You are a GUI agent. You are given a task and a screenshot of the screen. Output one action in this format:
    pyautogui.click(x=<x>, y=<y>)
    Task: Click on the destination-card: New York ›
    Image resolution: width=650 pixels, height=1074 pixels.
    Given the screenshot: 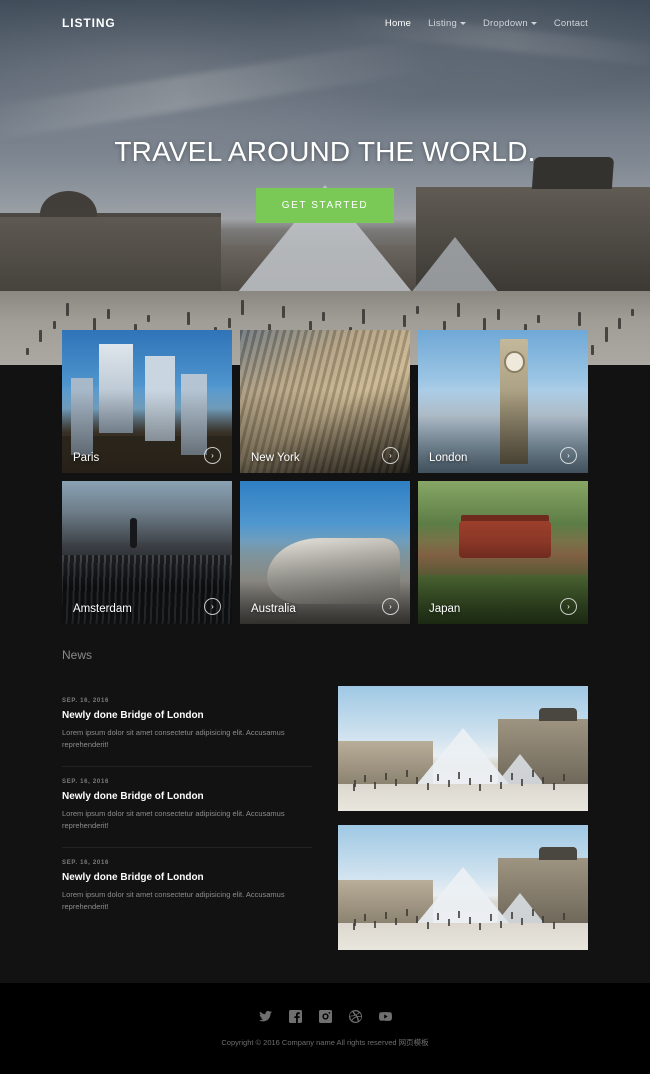 What is the action you would take?
    pyautogui.click(x=325, y=401)
    